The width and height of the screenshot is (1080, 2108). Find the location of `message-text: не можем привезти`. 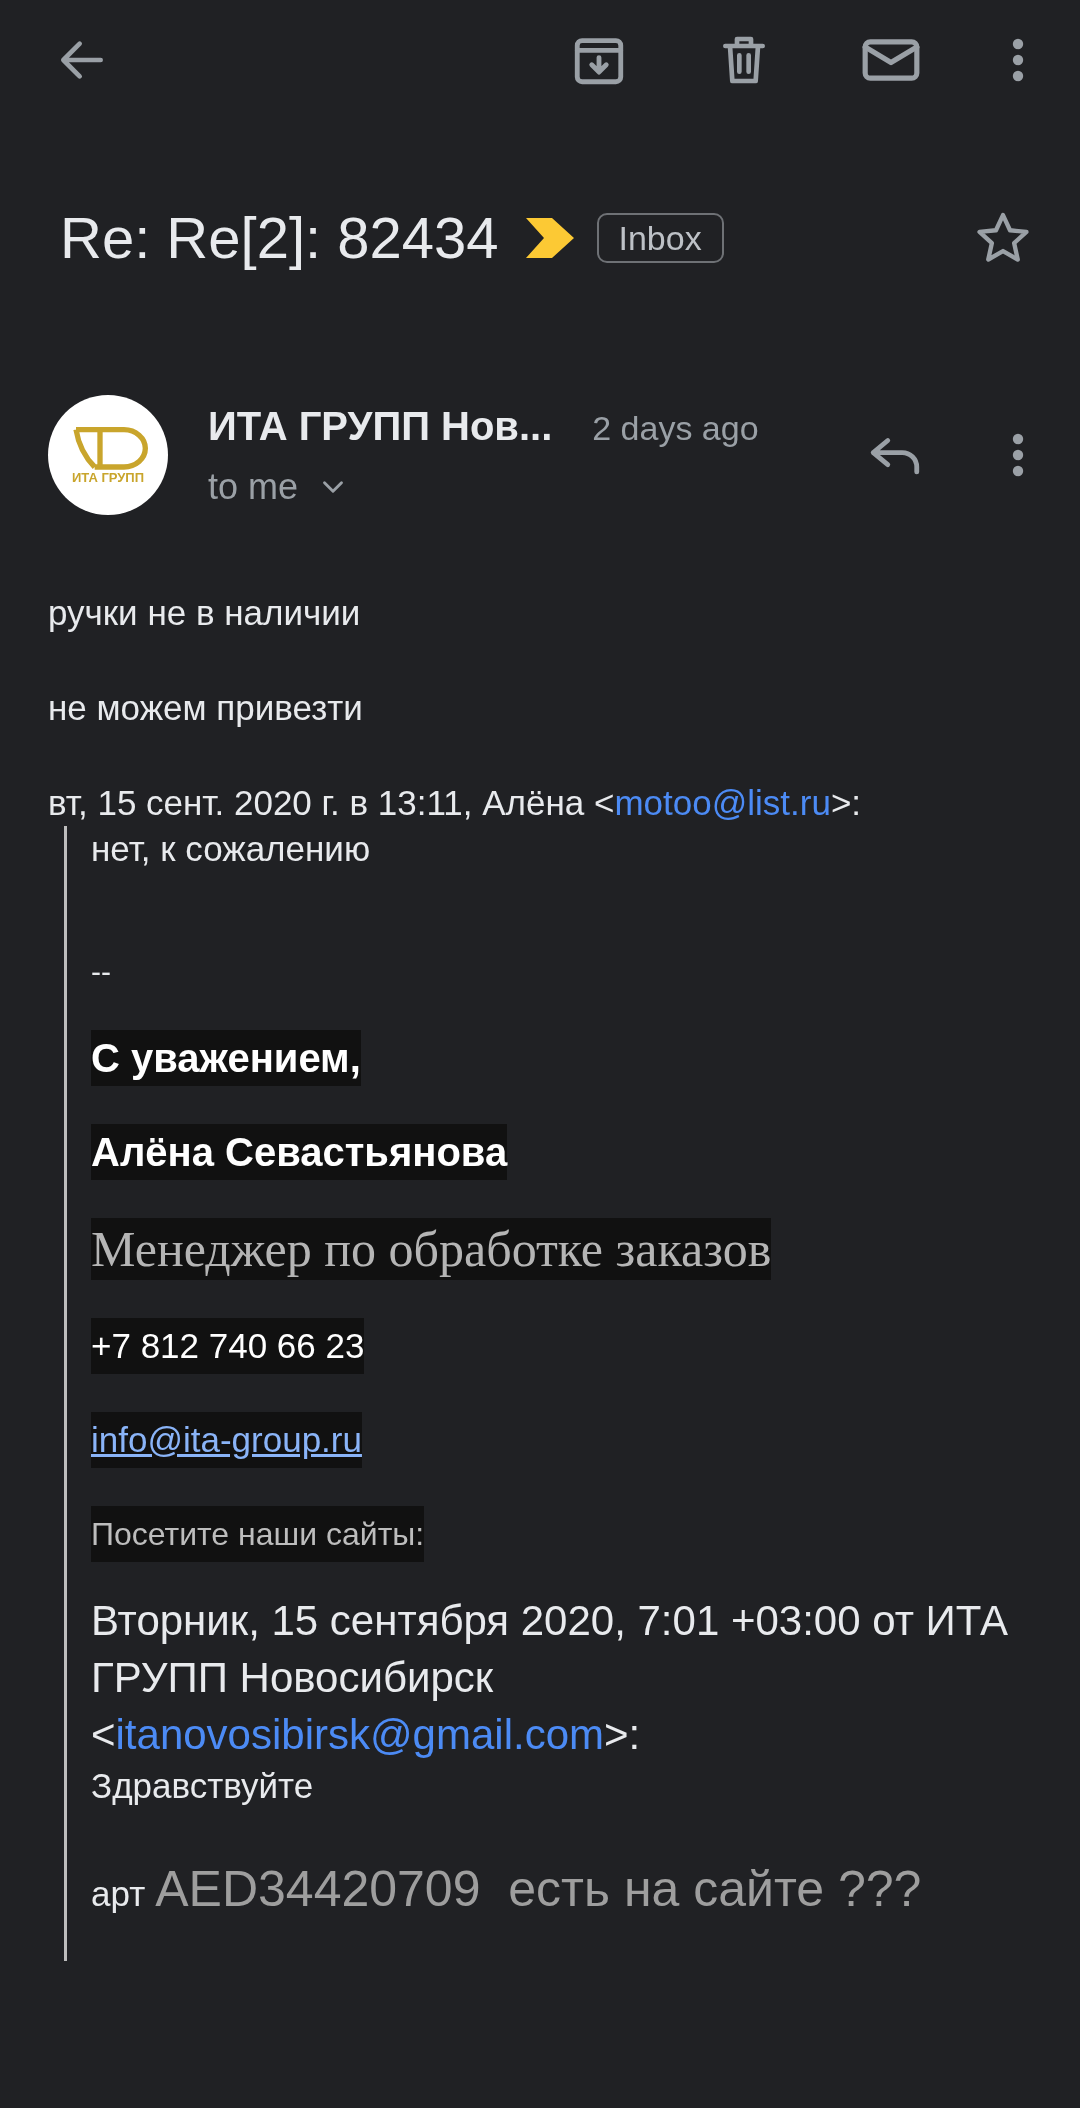

message-text: не можем привезти is located at coordinates (206, 708).